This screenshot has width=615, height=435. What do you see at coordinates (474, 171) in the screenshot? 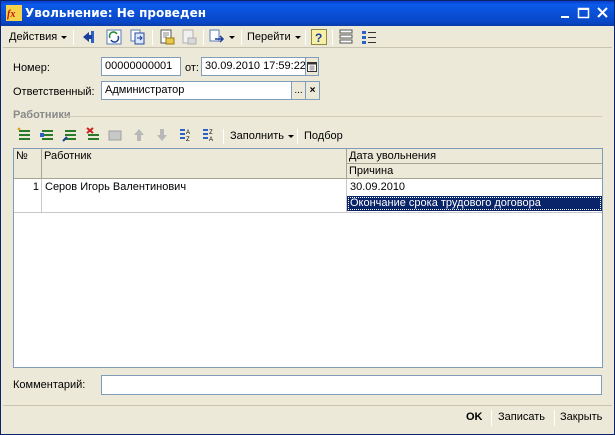
I see `column-header-reason: Причина` at bounding box center [474, 171].